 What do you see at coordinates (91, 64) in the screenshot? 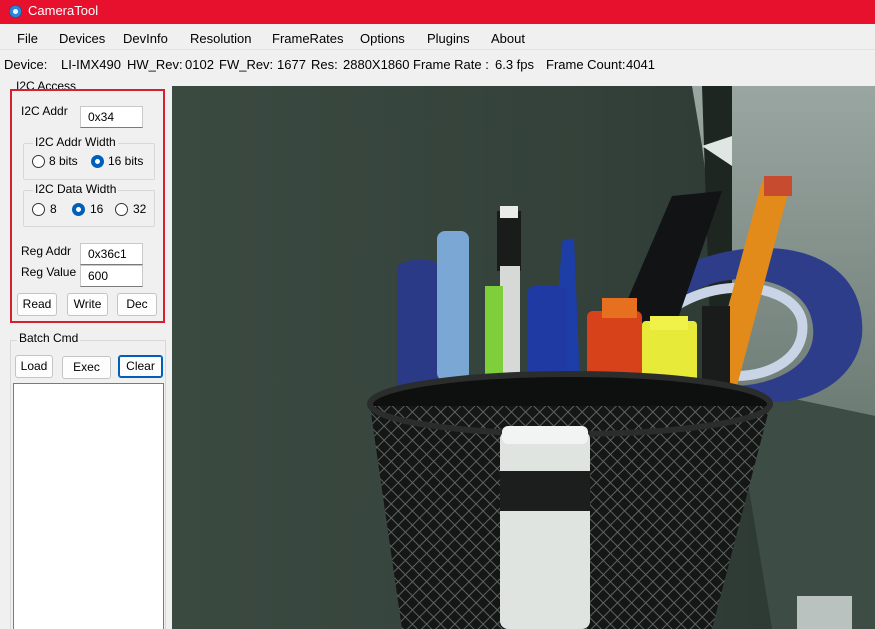
I see `device-value: LI-IMX490` at bounding box center [91, 64].